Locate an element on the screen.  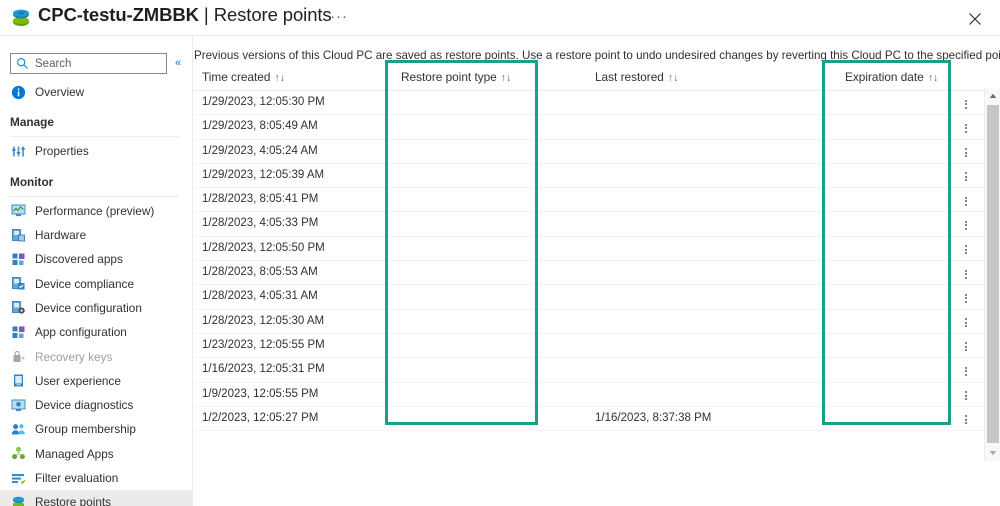
discovered-apps-icon is located at coordinates (18, 259).